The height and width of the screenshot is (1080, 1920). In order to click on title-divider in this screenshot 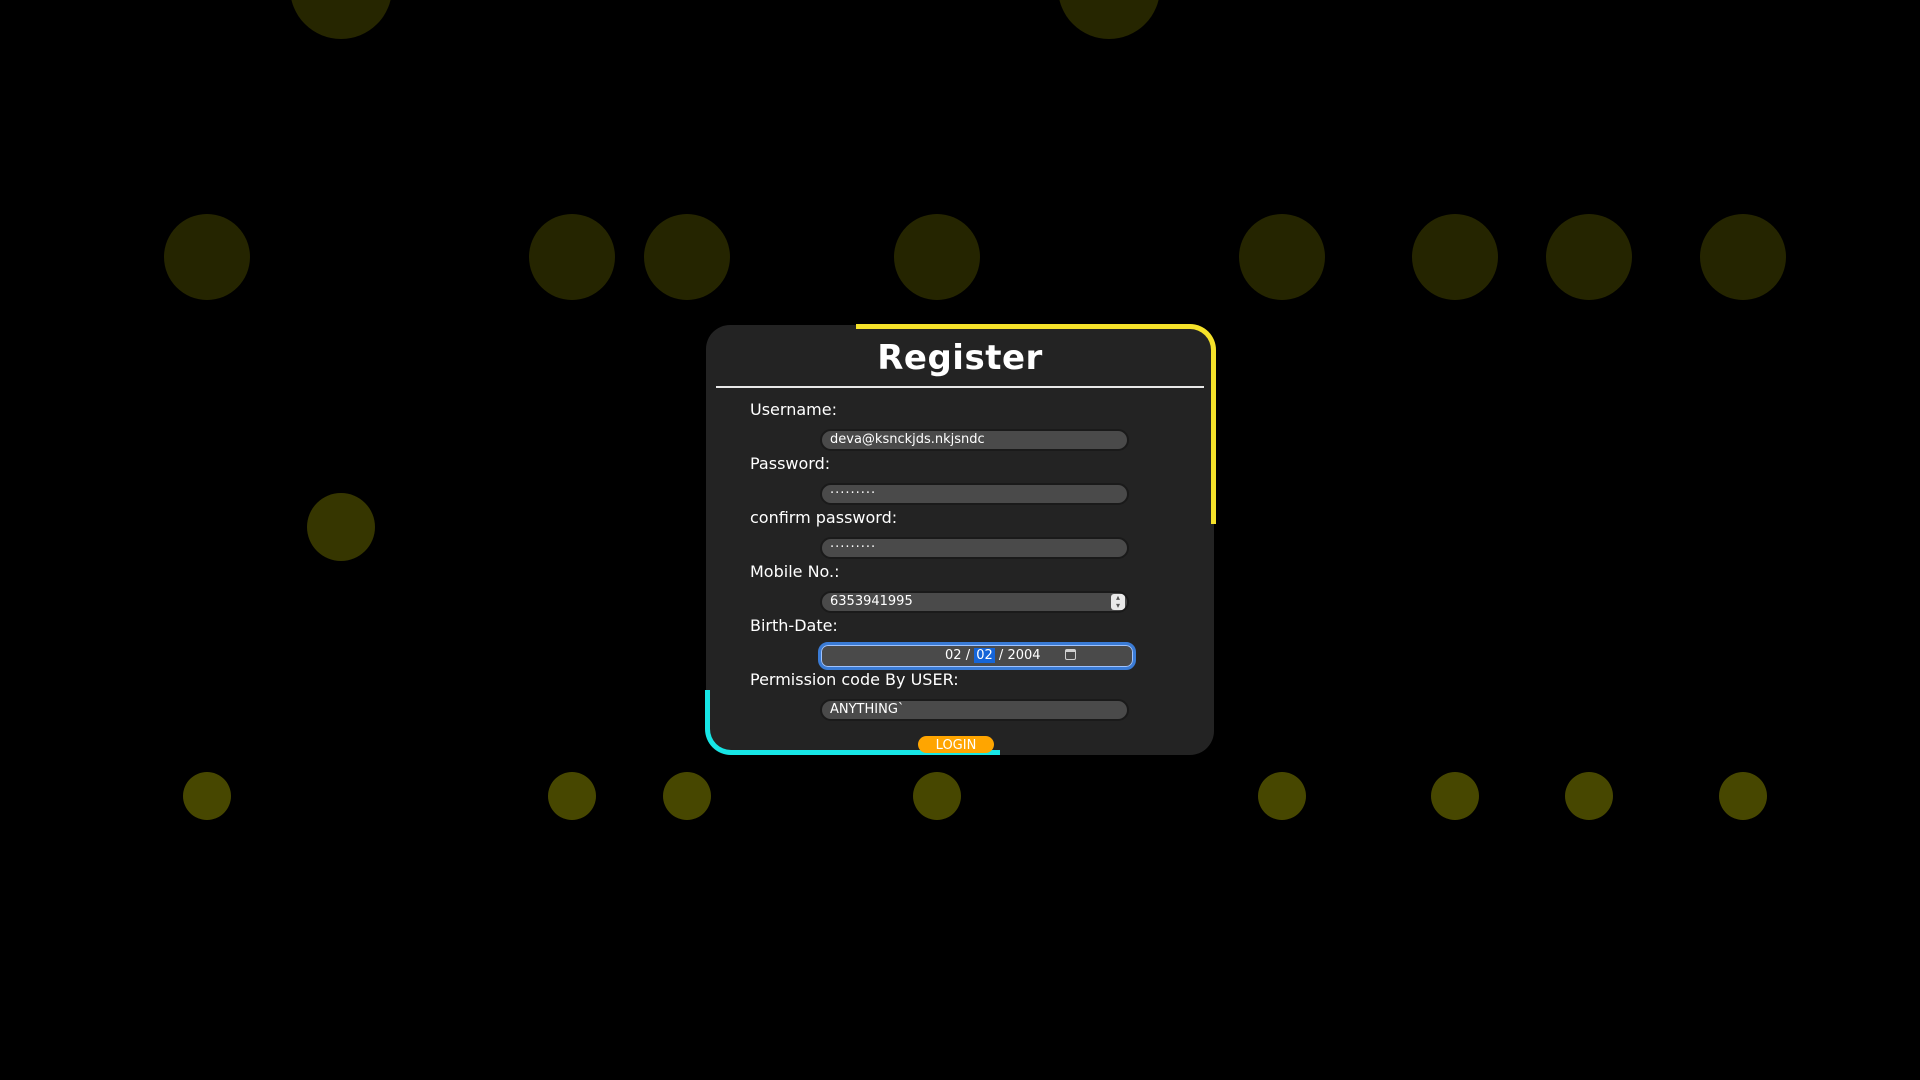, I will do `click(960, 387)`.